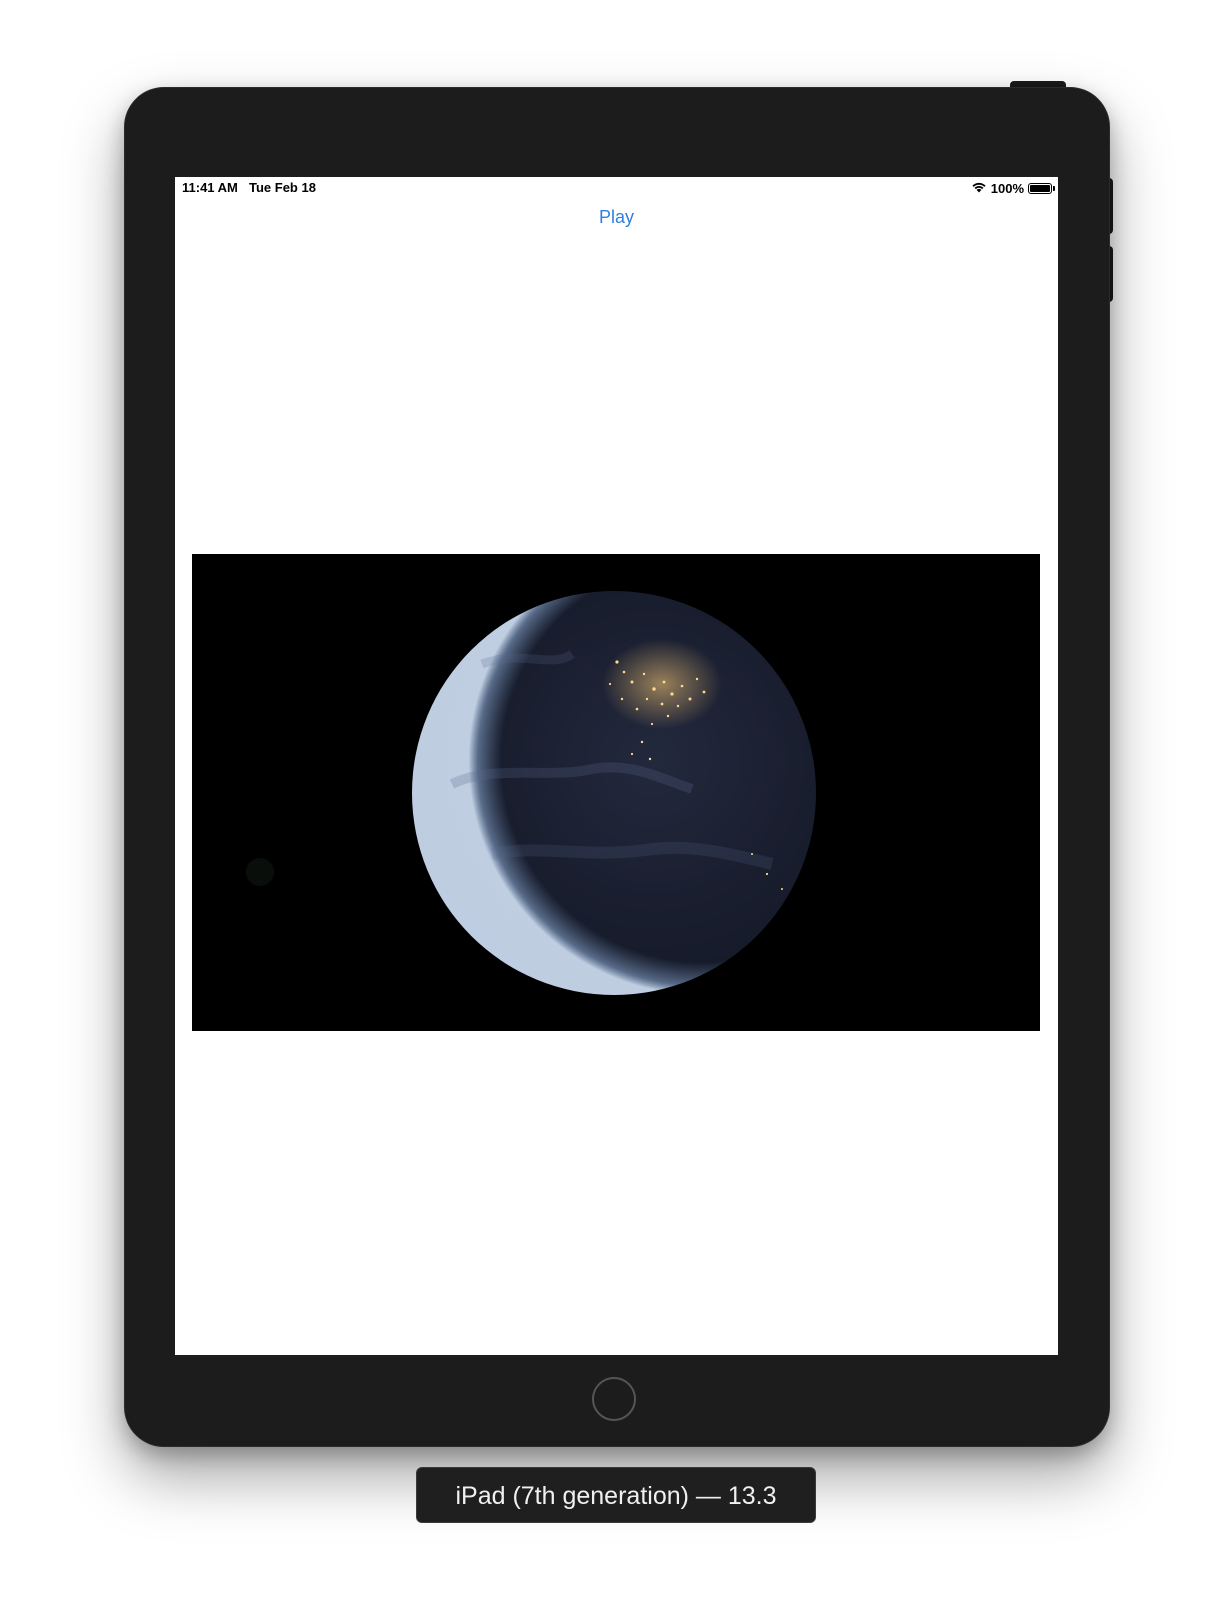  I want to click on device-caption: iPad (7th generation) — 13.3, so click(616, 1495).